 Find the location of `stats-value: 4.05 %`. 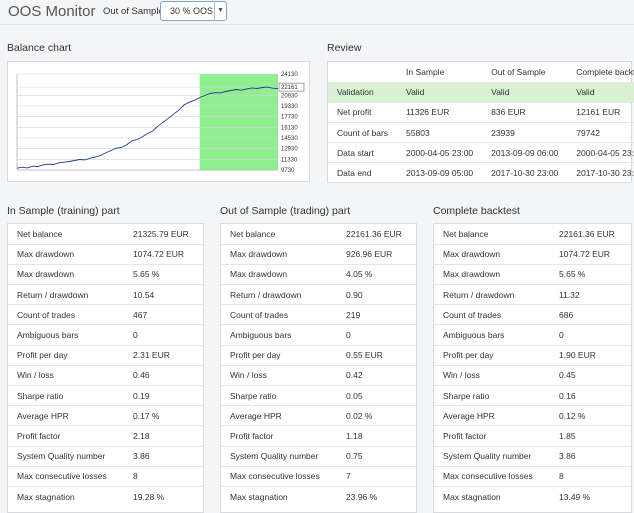

stats-value: 4.05 % is located at coordinates (376, 274).